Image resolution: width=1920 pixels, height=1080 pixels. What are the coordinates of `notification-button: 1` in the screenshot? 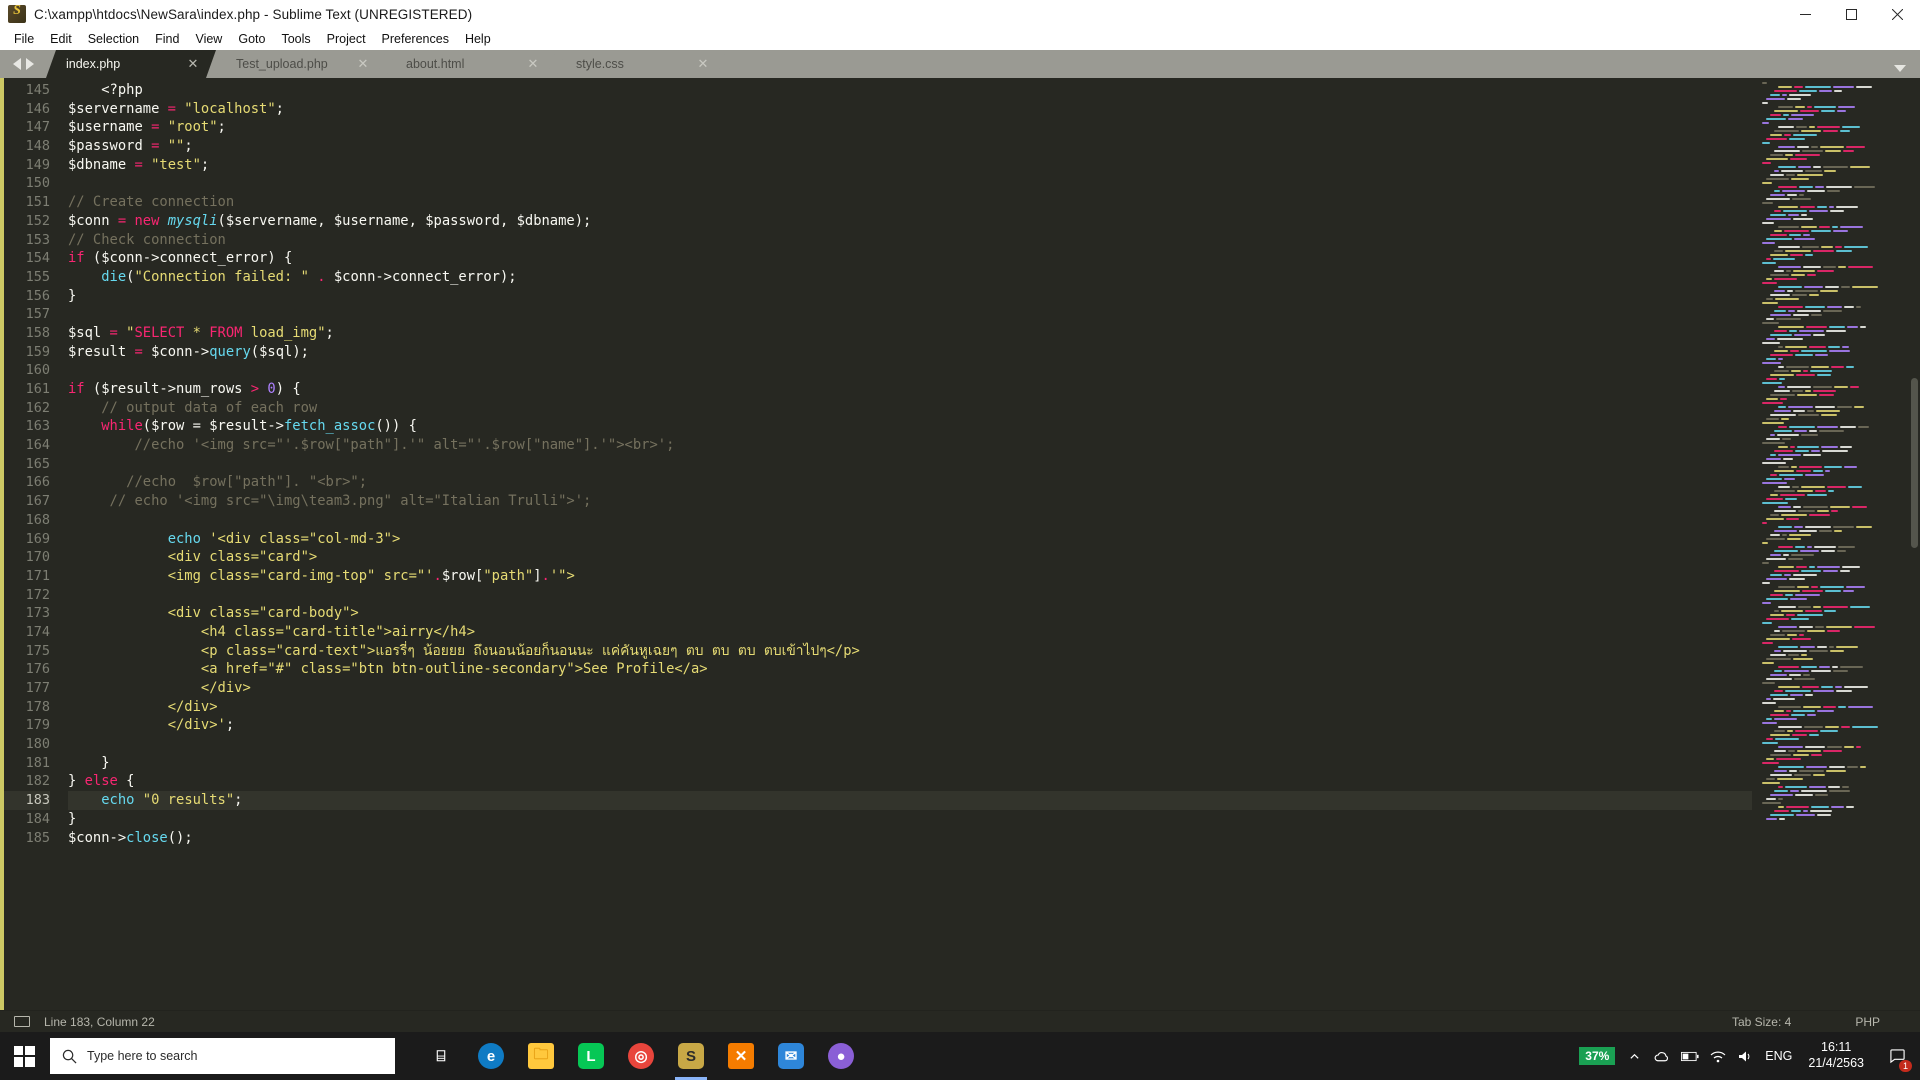 It's located at (1897, 1056).